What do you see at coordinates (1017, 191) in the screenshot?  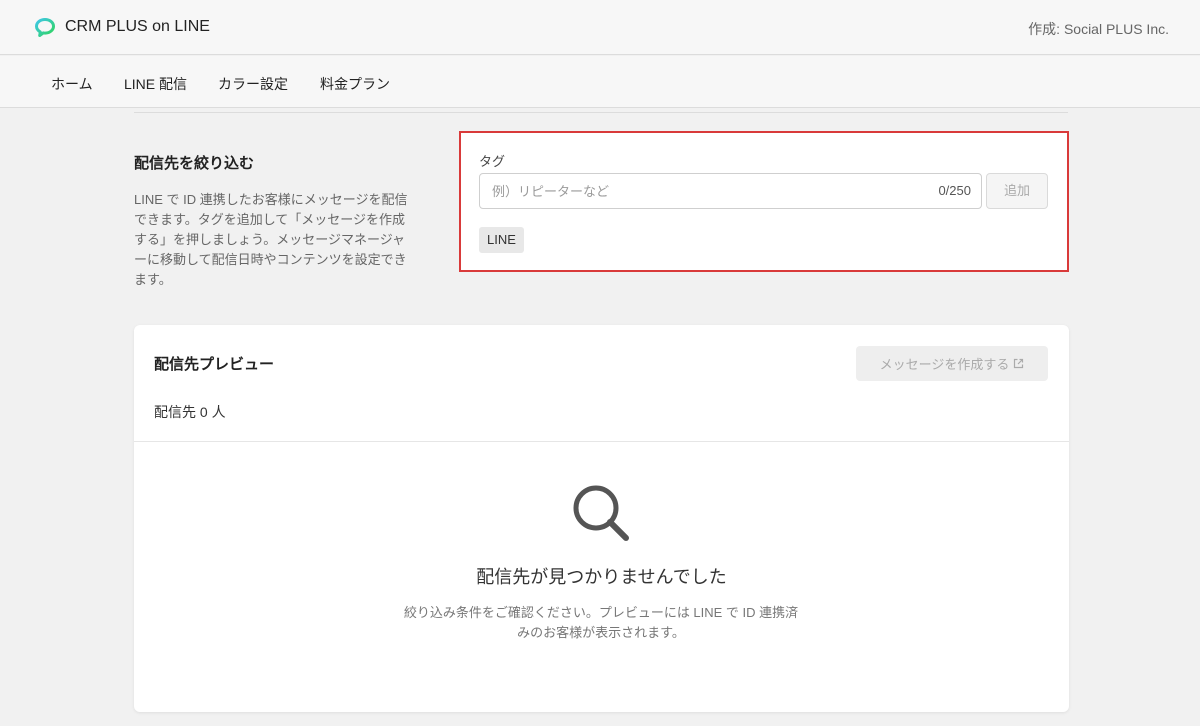 I see `add-tag-button: 追加` at bounding box center [1017, 191].